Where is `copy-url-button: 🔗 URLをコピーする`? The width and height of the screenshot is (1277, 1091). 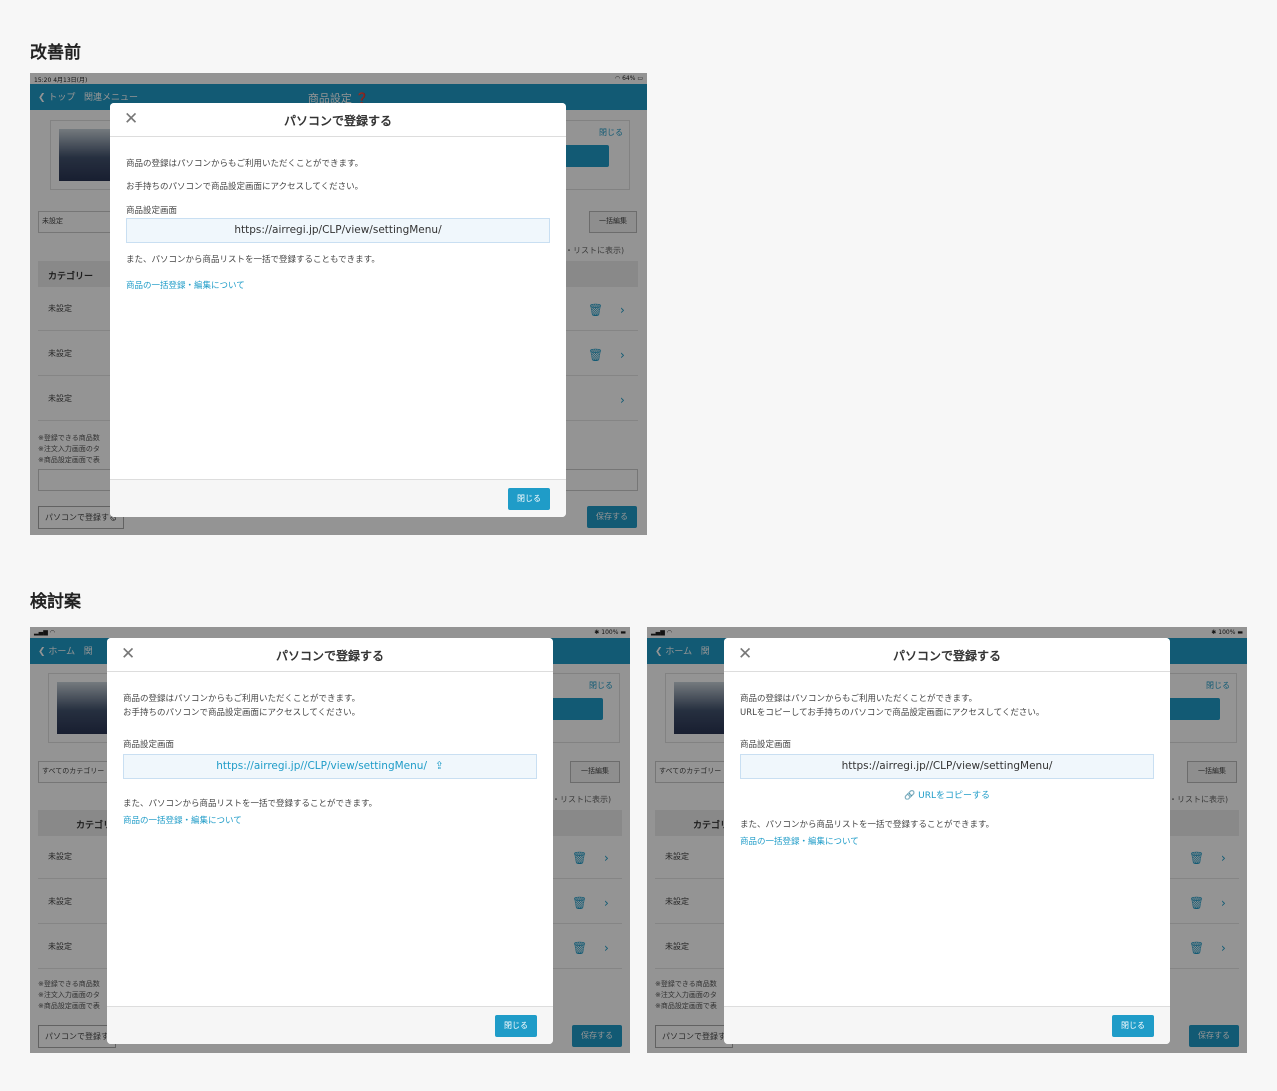
copy-url-button: 🔗 URLをコピーする is located at coordinates (947, 794).